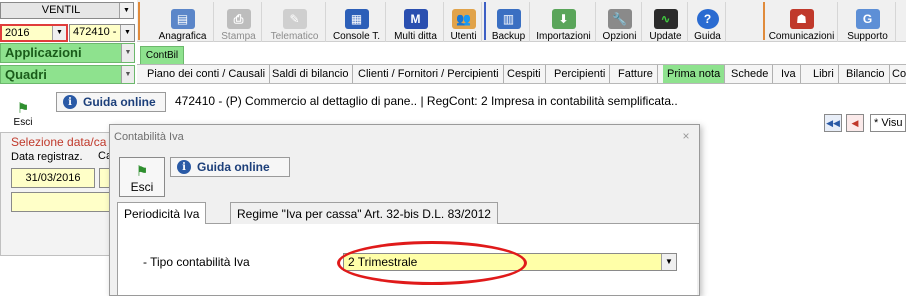 Image resolution: width=906 pixels, height=296 pixels. I want to click on year-select: 2016 ▼, so click(34, 33).